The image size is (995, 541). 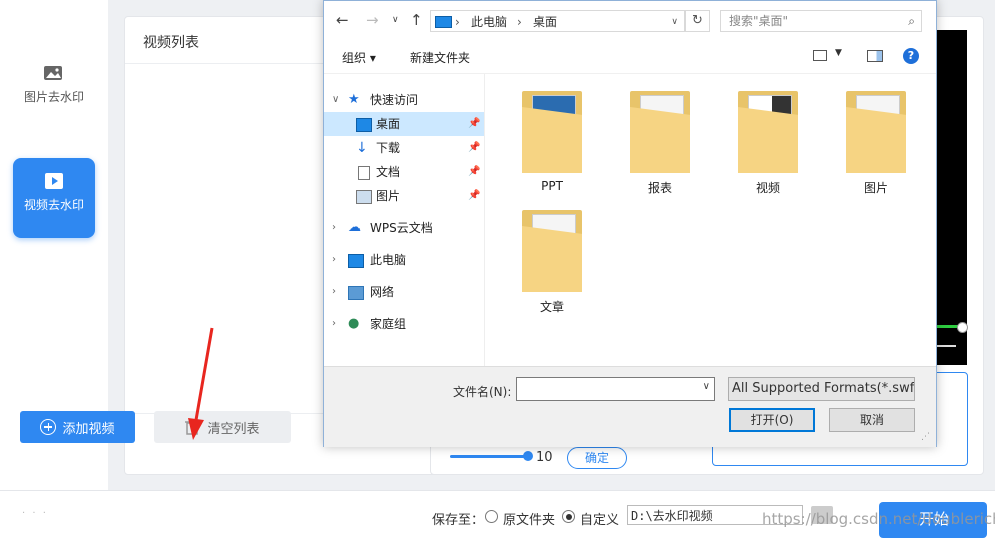 I want to click on file-type-select: All Supported Formats(*.swf;, so click(x=821, y=389).